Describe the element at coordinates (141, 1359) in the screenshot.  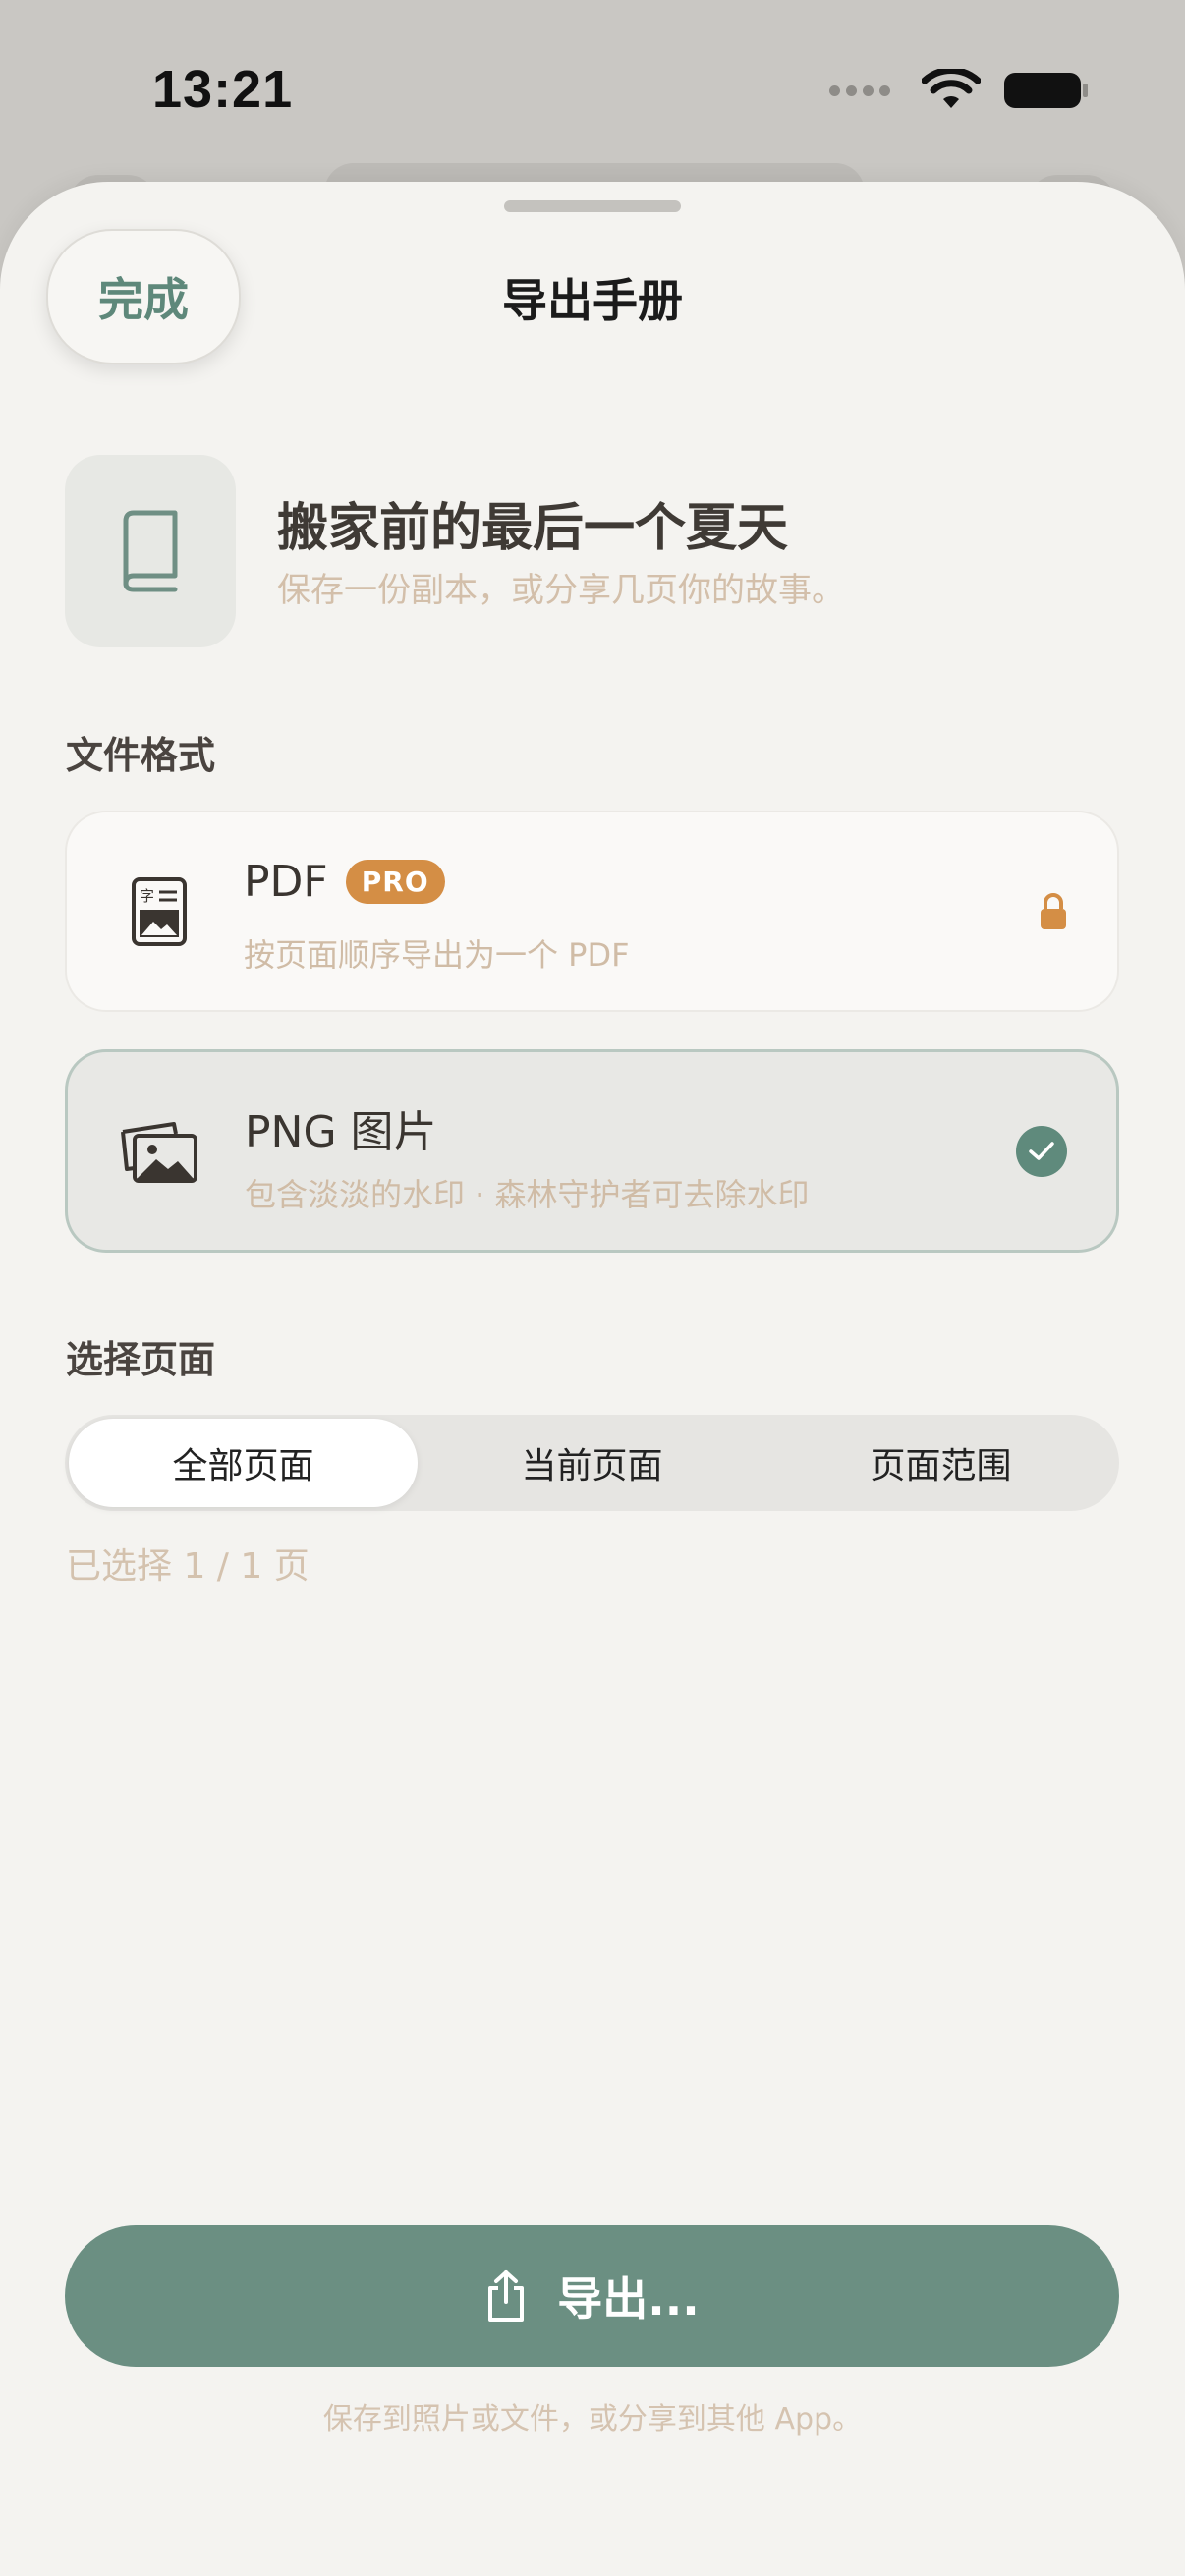
I see `pages-section-label: 选择页面` at that location.